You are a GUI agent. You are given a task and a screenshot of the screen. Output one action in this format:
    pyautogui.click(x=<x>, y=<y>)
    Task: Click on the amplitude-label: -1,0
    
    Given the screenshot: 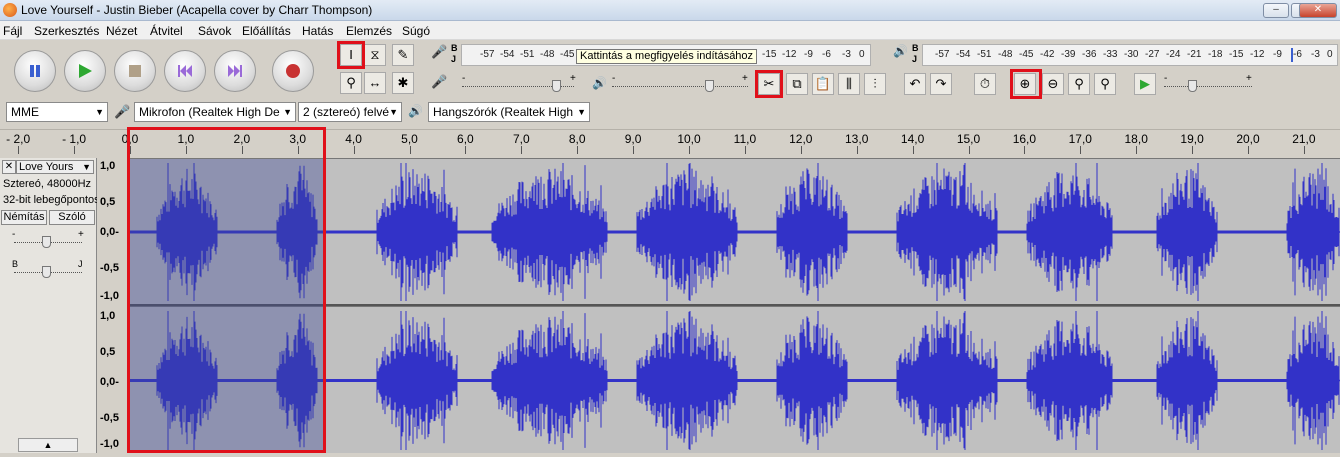 What is the action you would take?
    pyautogui.click(x=109, y=296)
    